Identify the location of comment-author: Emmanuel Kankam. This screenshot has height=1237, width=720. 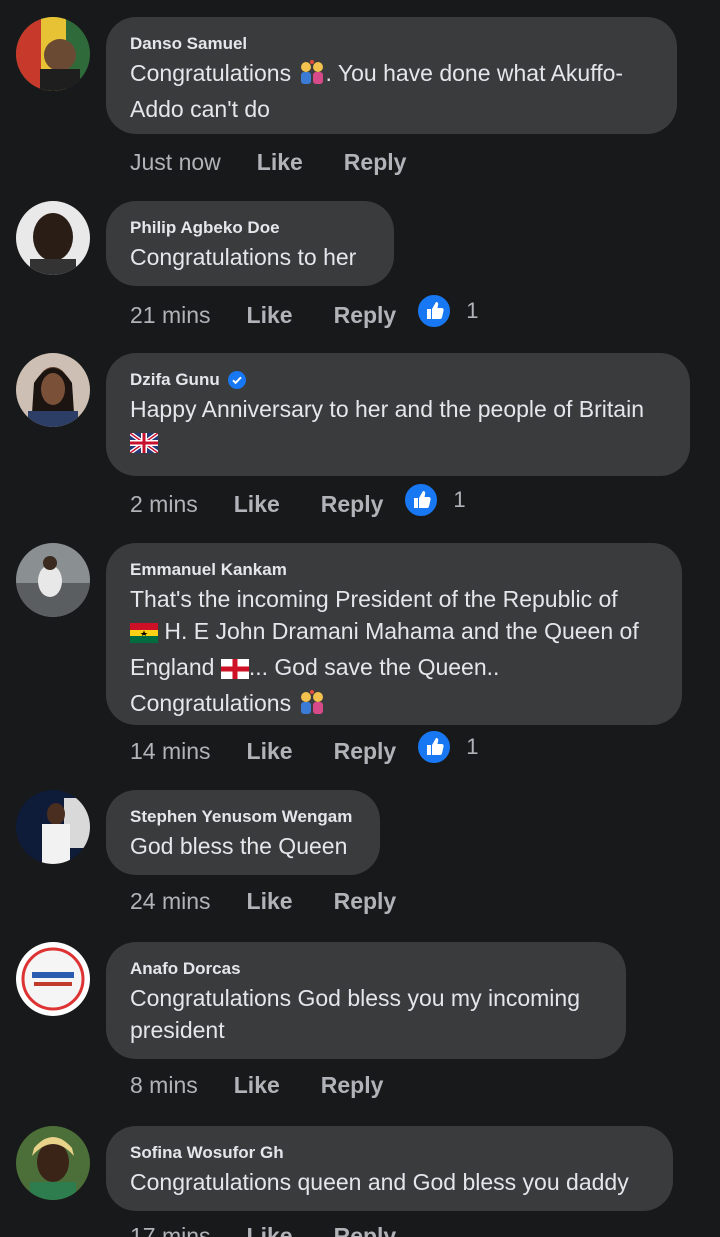
(394, 570).